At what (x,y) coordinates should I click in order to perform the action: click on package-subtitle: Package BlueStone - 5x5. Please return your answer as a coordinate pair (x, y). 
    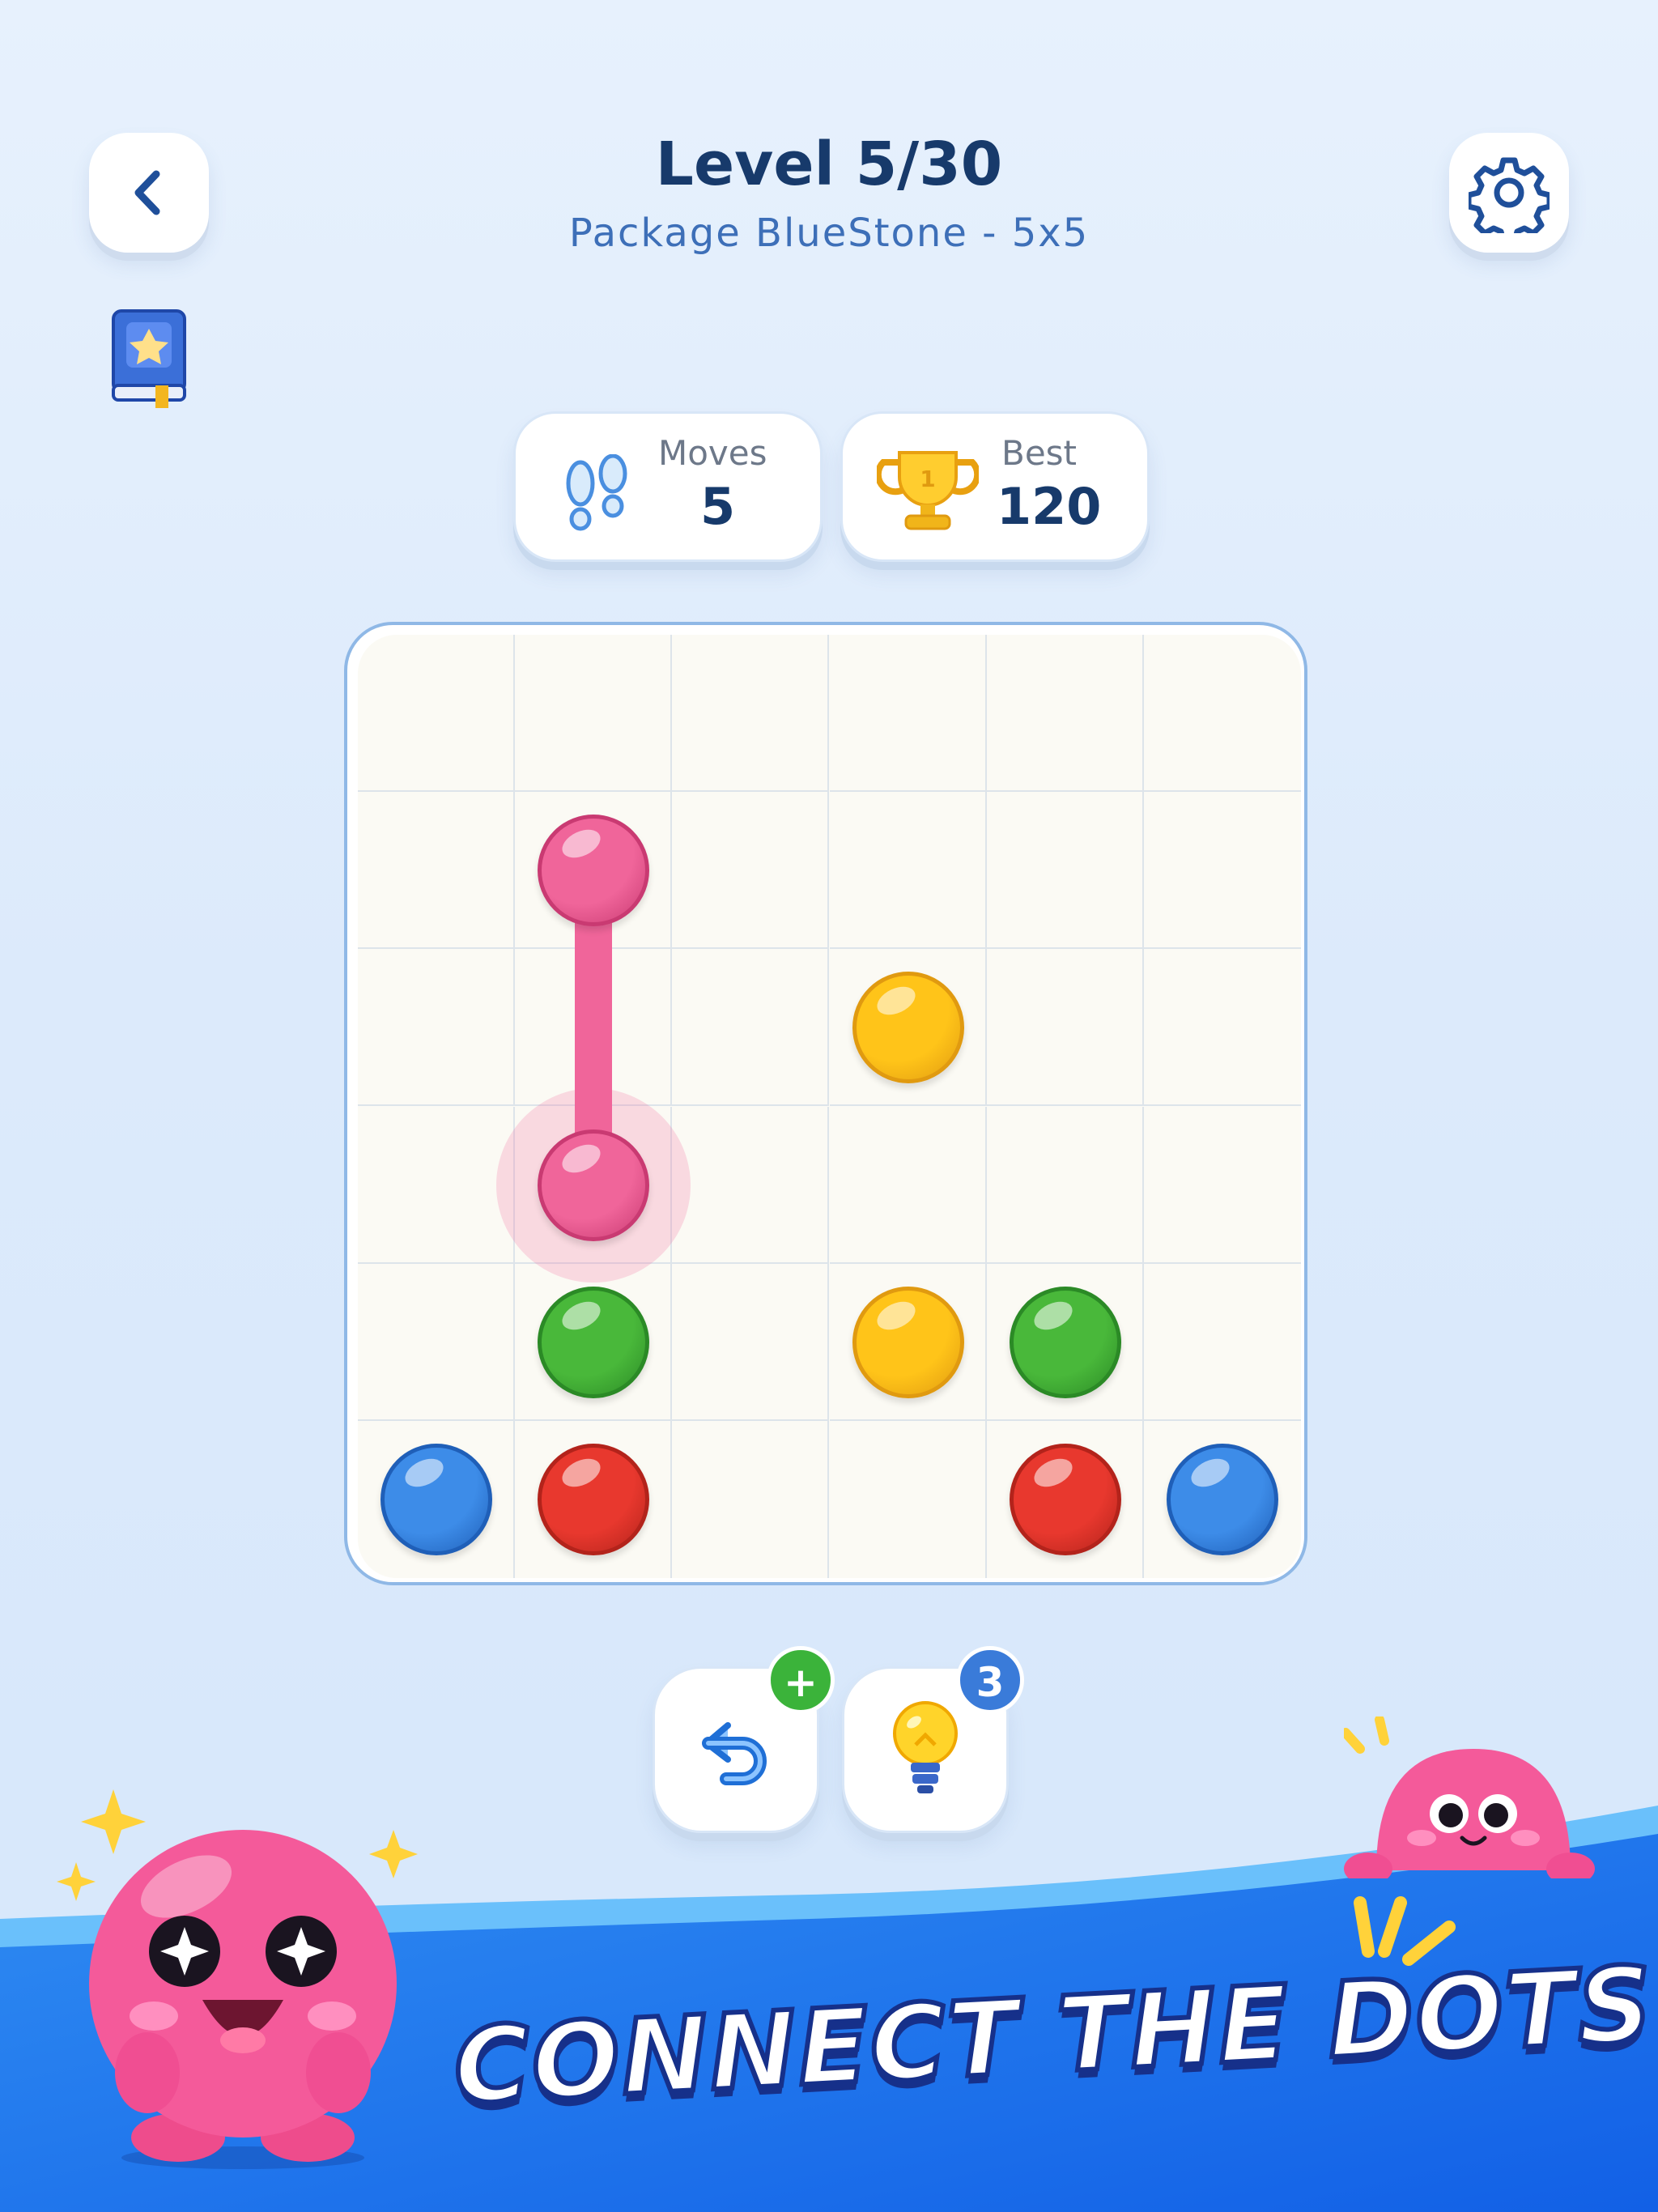
    Looking at the image, I should click on (829, 234).